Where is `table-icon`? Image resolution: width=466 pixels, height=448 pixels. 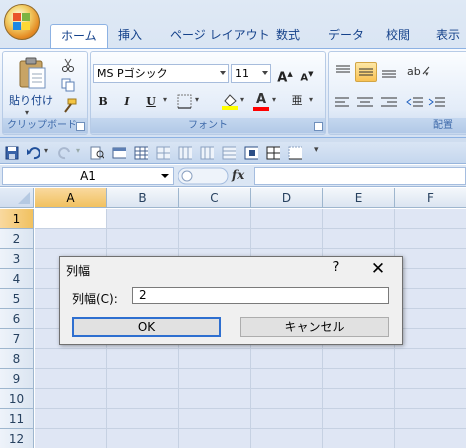
table-icon is located at coordinates (141, 153).